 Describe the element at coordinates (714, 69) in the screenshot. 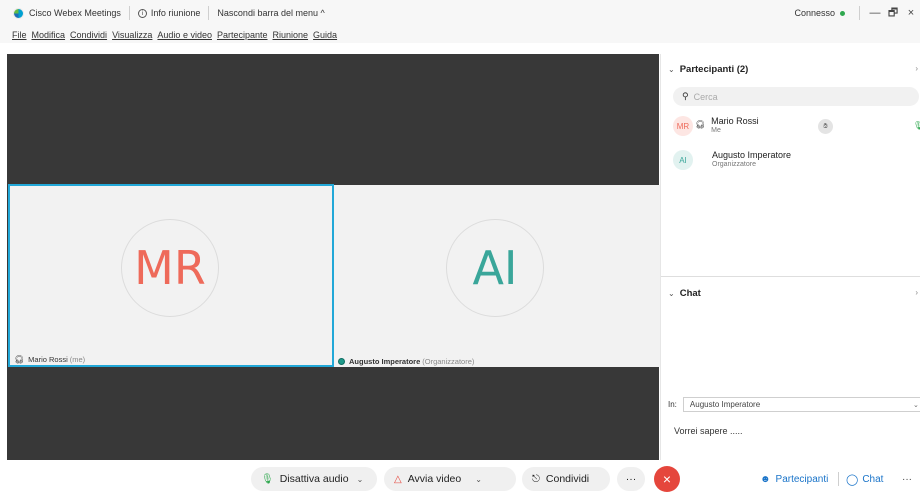

I see `participants-panel-title: Partecipanti (2)` at that location.